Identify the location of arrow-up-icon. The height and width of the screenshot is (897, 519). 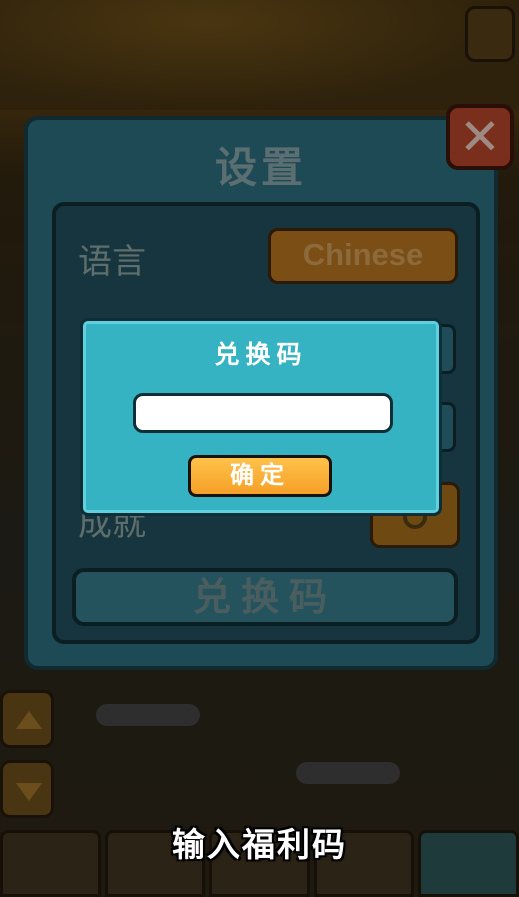
(29, 720).